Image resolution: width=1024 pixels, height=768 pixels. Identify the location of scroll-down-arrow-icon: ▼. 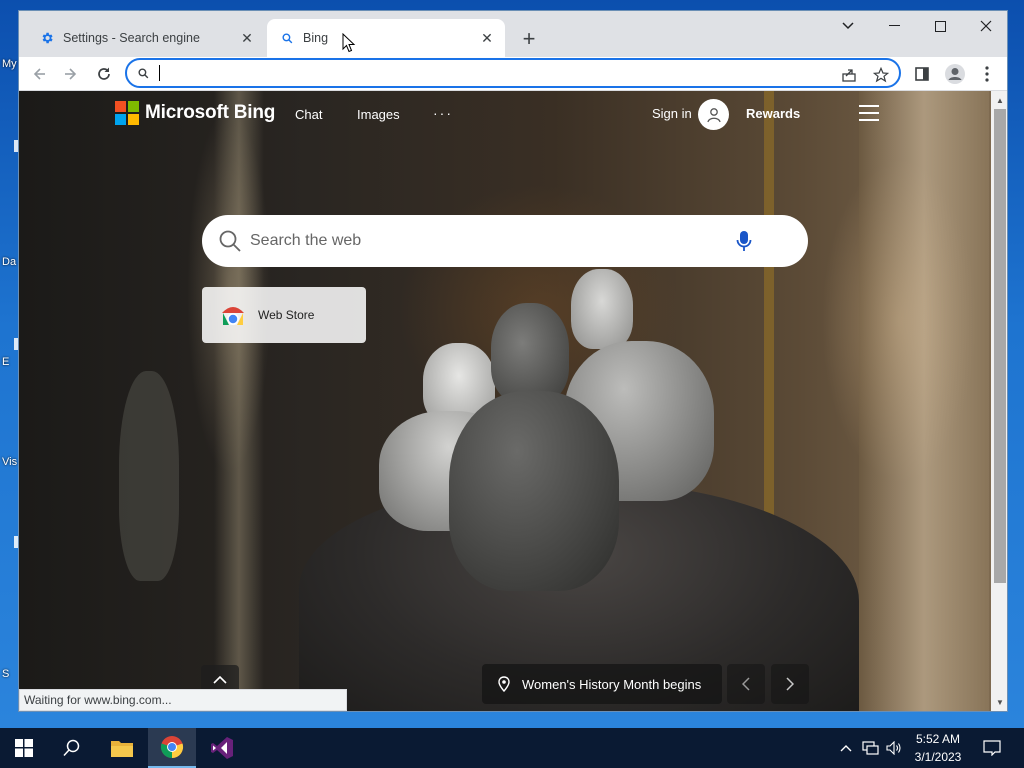
(1000, 702).